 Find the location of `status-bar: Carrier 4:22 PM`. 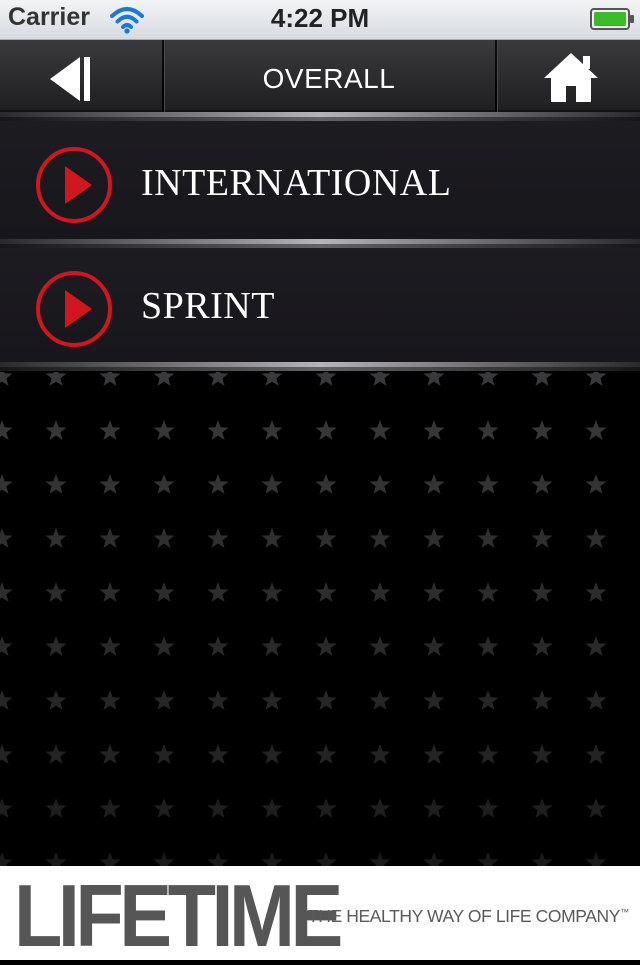

status-bar: Carrier 4:22 PM is located at coordinates (320, 20).